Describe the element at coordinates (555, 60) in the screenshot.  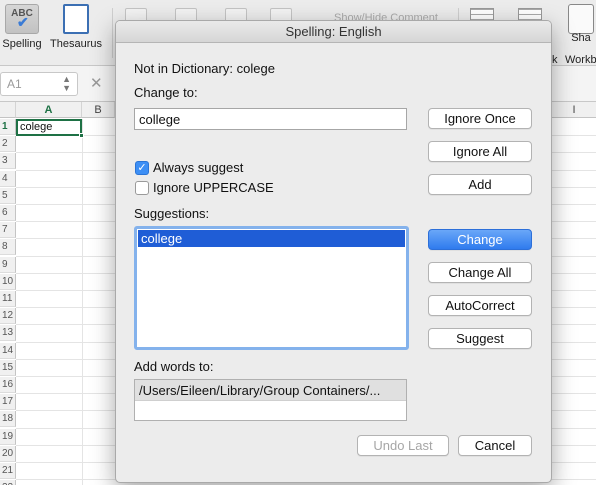
I see `protect-workbook-label: k` at that location.